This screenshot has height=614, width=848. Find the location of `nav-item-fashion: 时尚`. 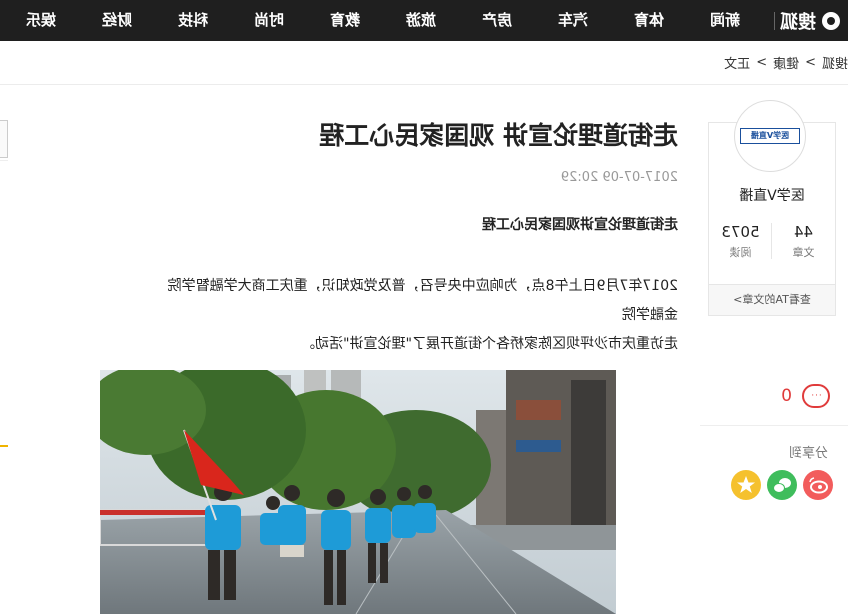

nav-item-fashion: 时尚 is located at coordinates (269, 20).